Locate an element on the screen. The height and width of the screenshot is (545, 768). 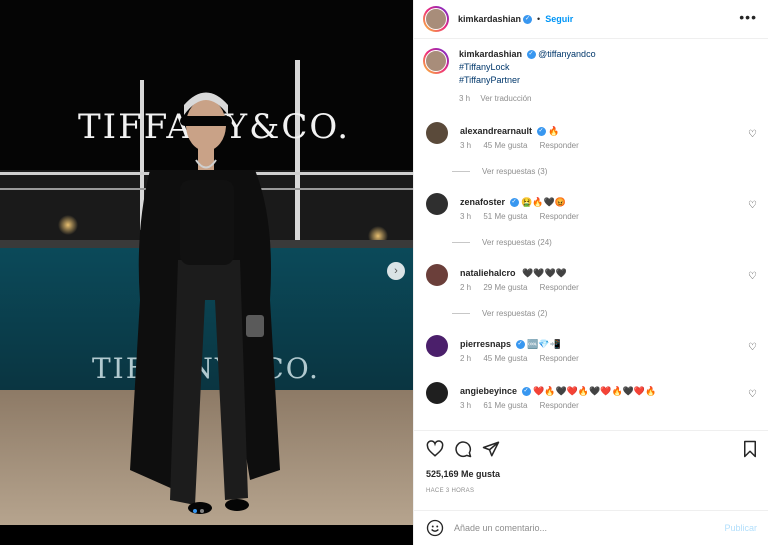
heart-icon is located at coordinates (435, 449).